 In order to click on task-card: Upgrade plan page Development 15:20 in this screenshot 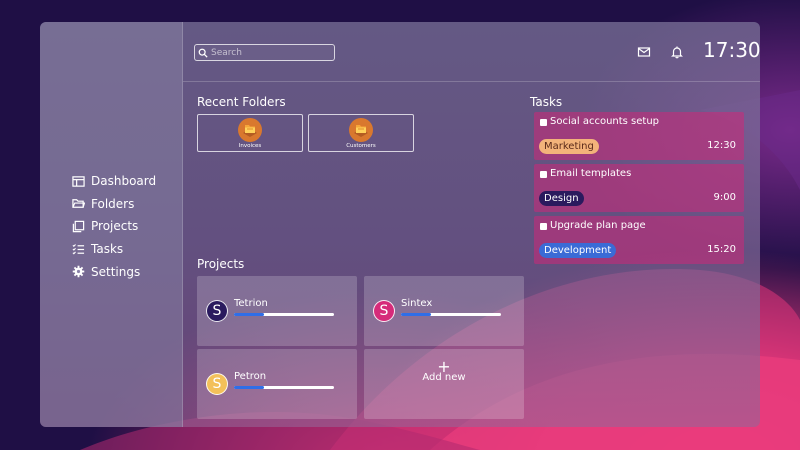, I will do `click(639, 240)`.